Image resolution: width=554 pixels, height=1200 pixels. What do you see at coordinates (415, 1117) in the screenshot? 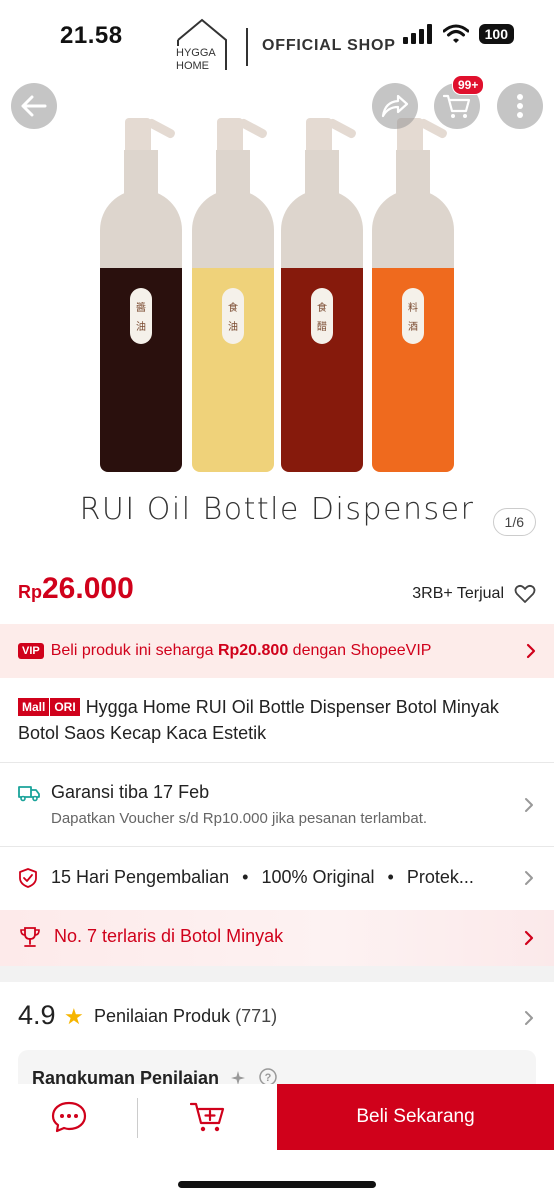
I see `buy-now-button: Beli Sekarang` at bounding box center [415, 1117].